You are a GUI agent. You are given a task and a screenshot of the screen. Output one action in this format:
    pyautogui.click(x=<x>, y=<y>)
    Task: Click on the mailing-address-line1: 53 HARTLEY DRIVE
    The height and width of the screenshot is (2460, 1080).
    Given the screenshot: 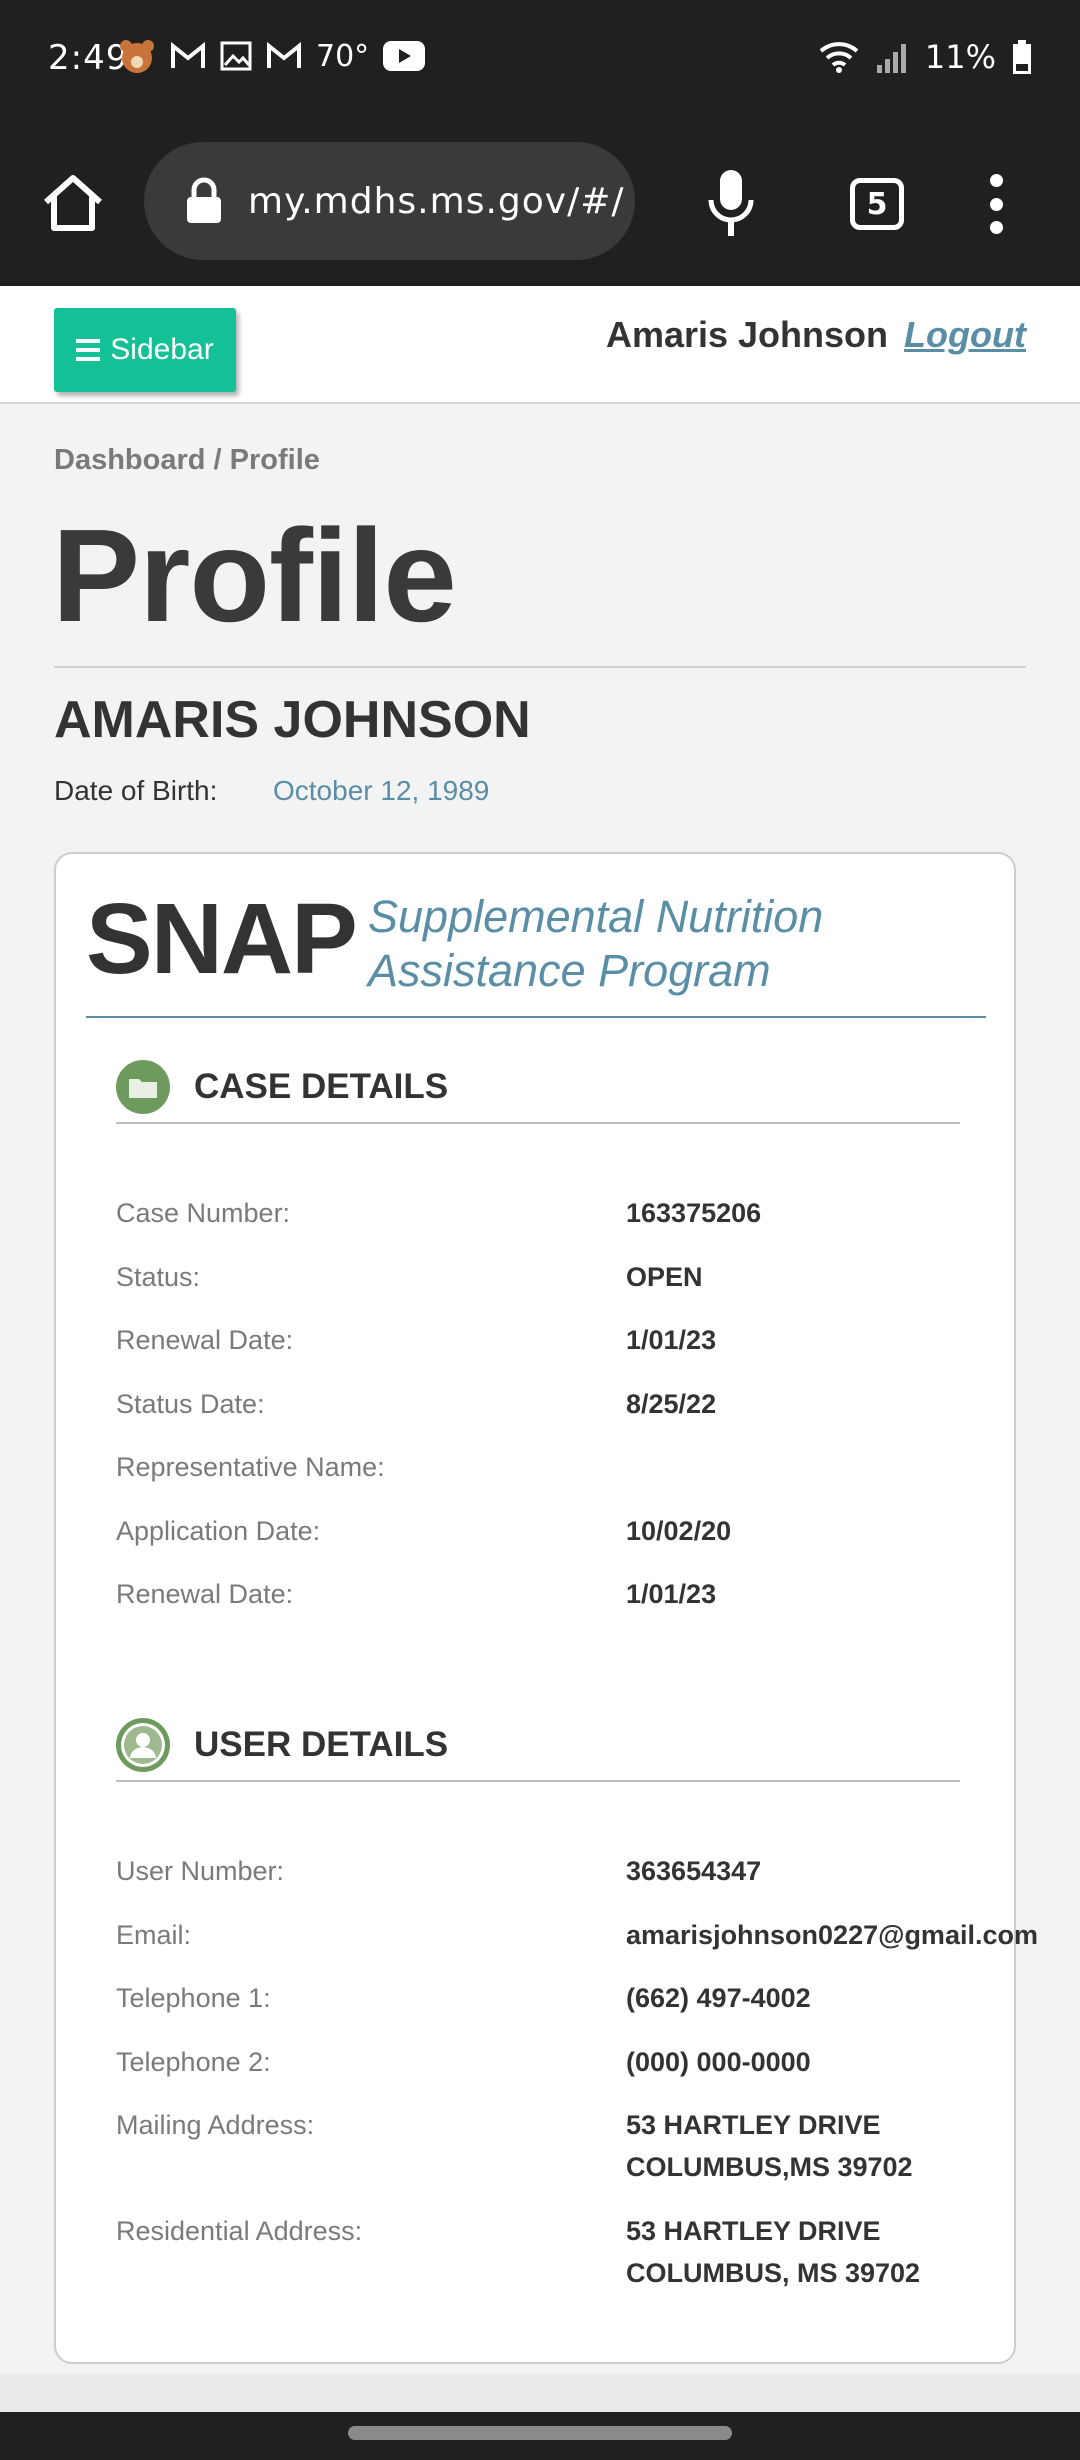 What is the action you would take?
    pyautogui.click(x=753, y=2125)
    